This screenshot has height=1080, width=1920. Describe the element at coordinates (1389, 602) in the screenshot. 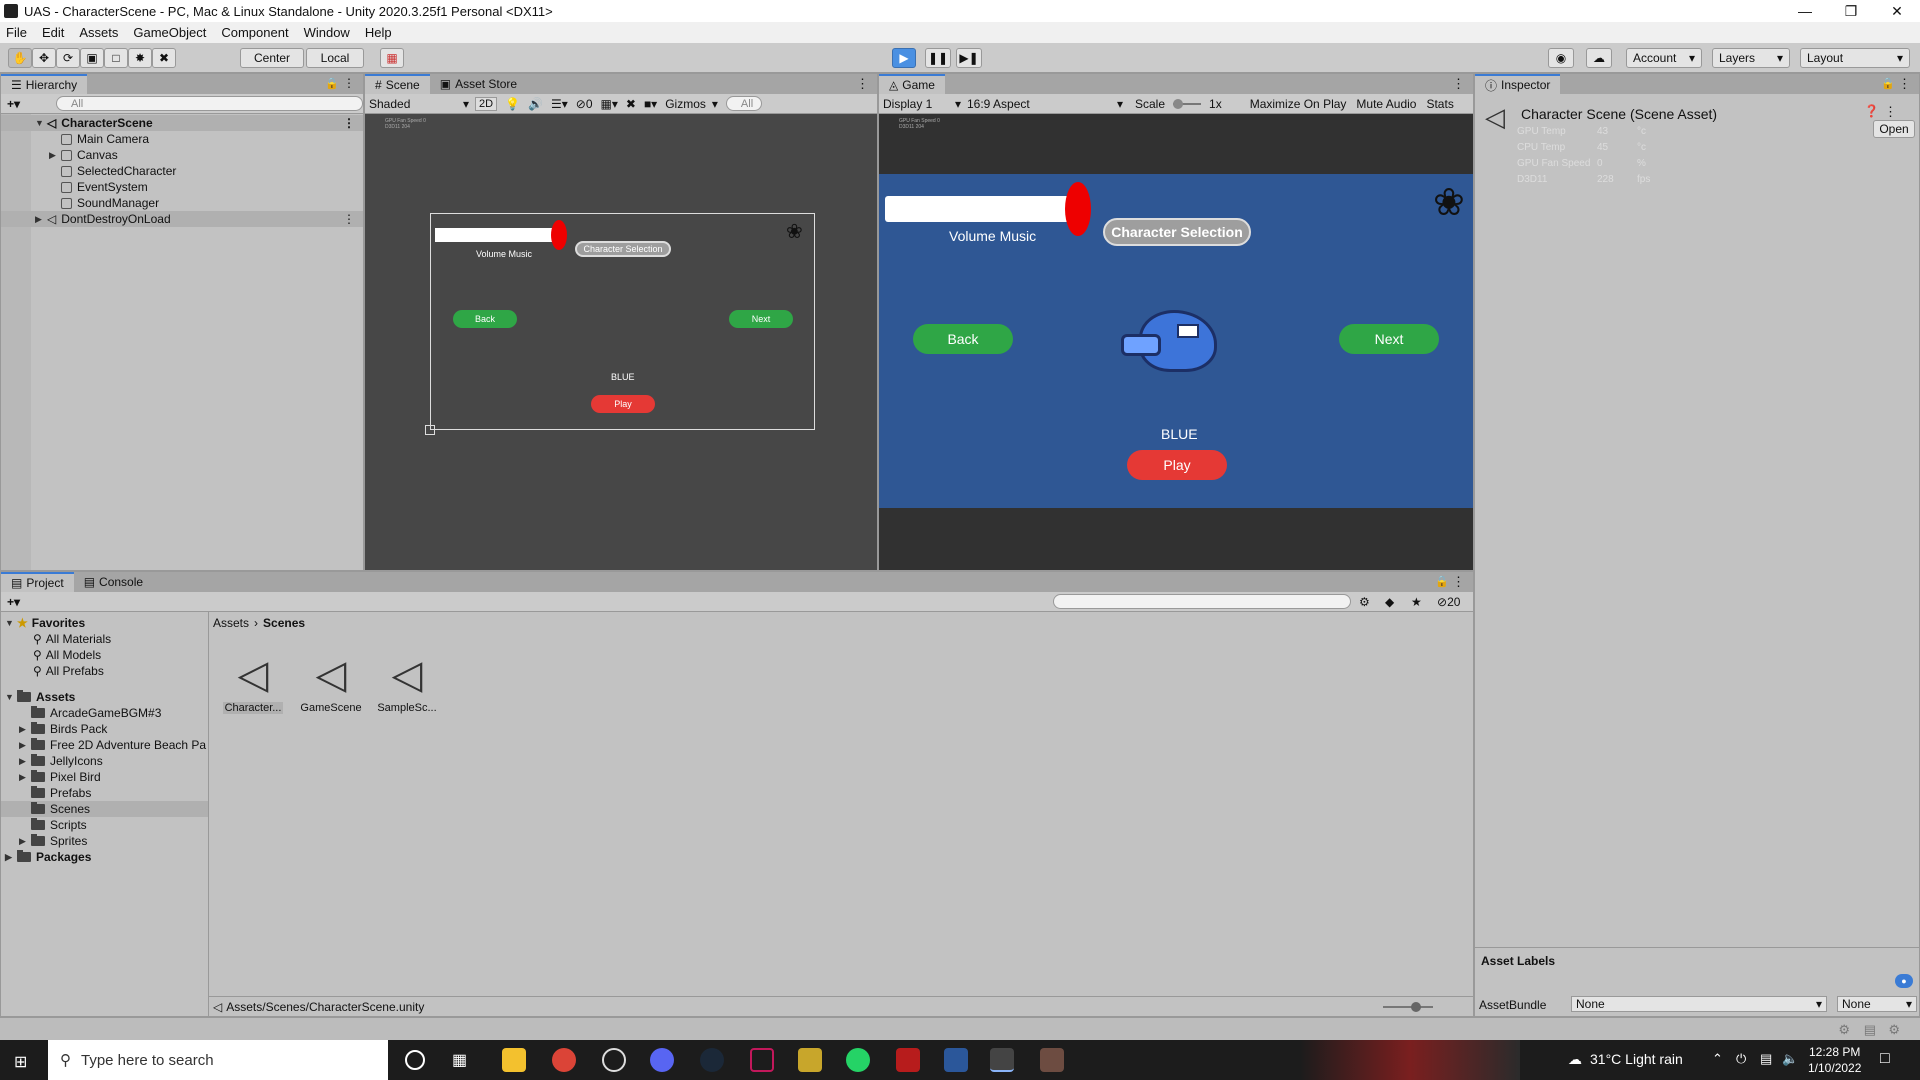

I see `filter-label-icon: ◆` at that location.